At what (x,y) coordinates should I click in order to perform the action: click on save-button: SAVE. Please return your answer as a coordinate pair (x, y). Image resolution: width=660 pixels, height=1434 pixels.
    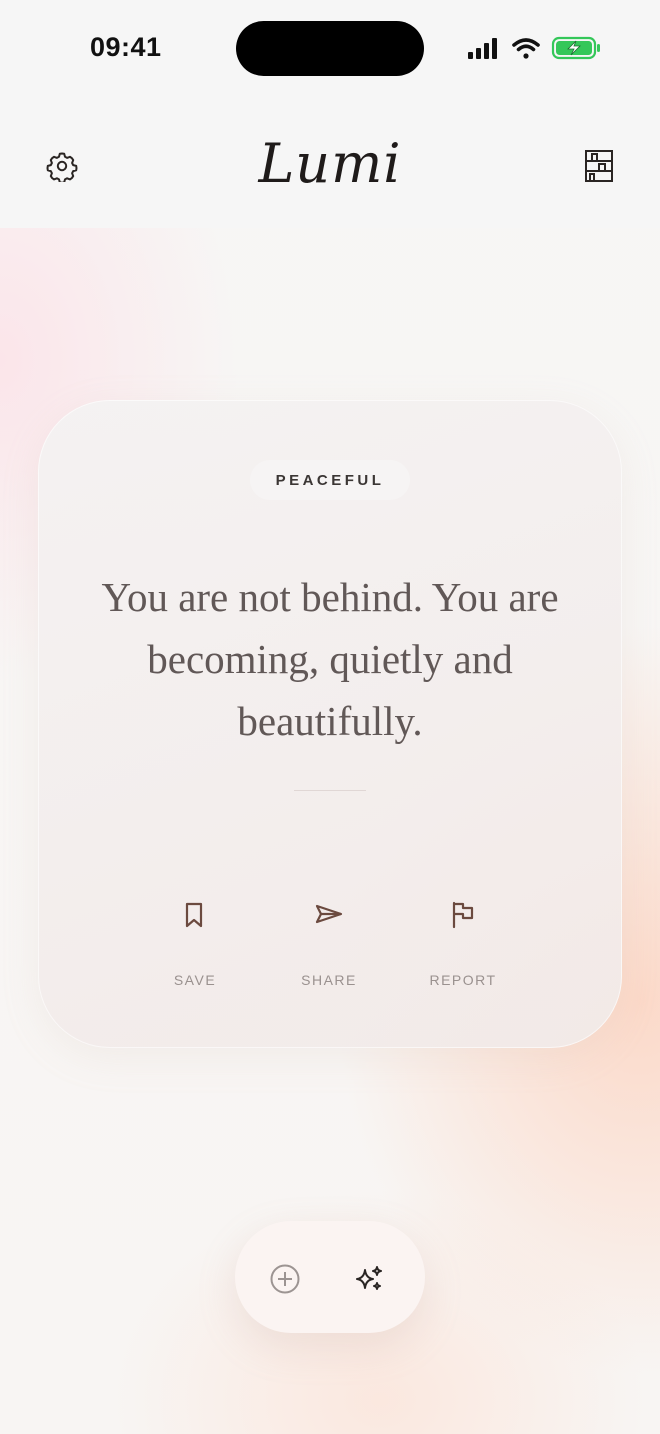
    Looking at the image, I should click on (195, 941).